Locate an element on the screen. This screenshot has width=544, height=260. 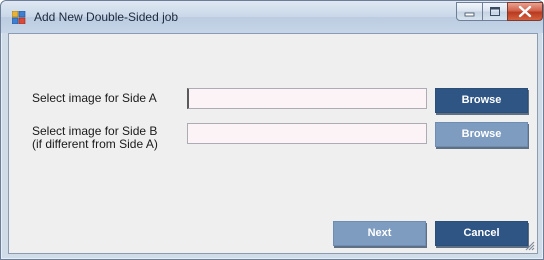
close-button is located at coordinates (525, 11).